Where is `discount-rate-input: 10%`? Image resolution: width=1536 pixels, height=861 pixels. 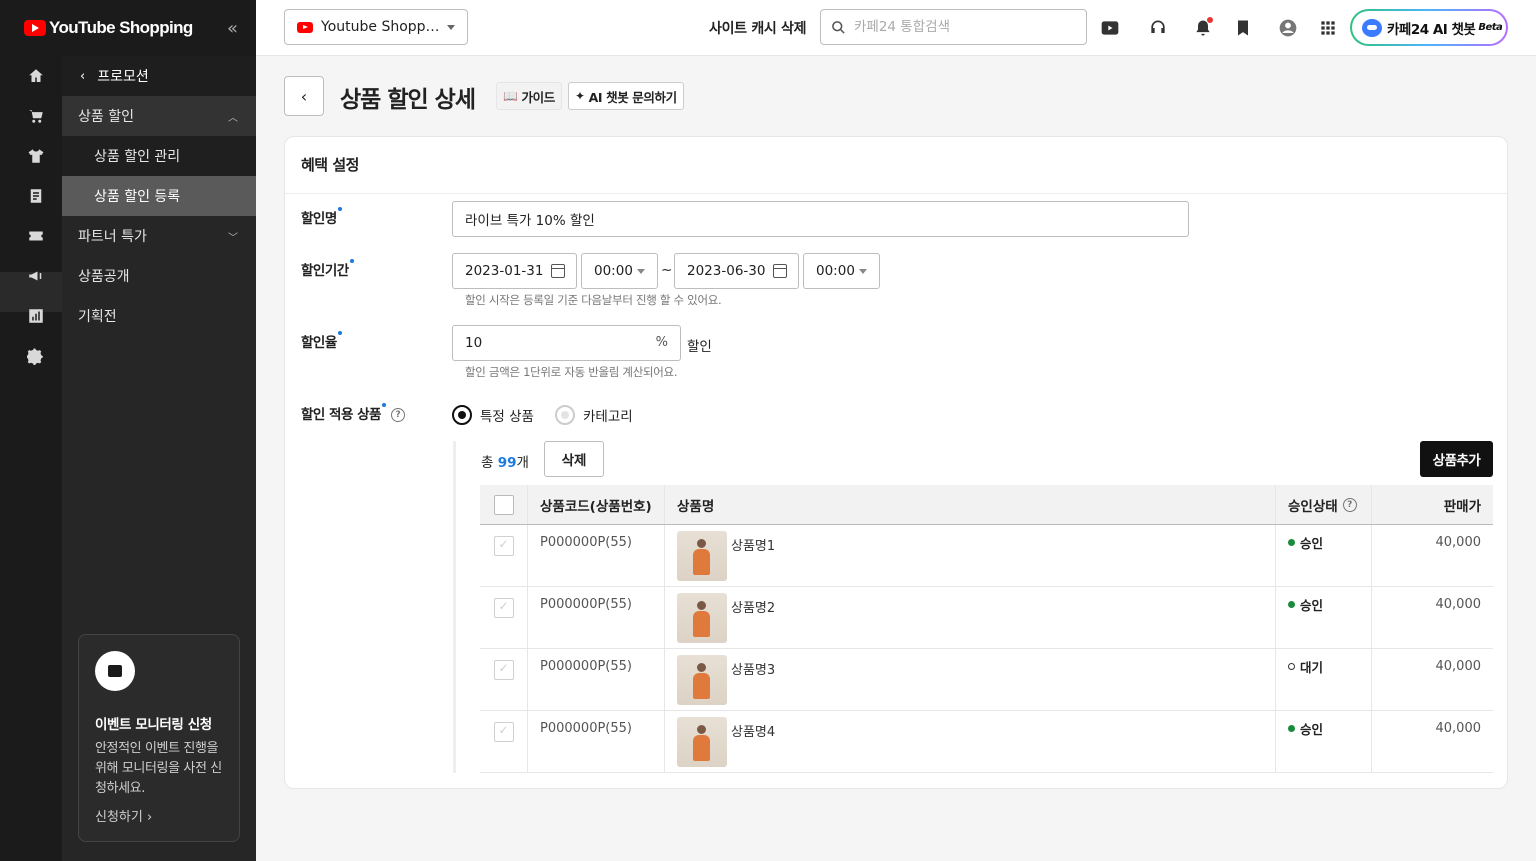
discount-rate-input: 10% is located at coordinates (566, 343).